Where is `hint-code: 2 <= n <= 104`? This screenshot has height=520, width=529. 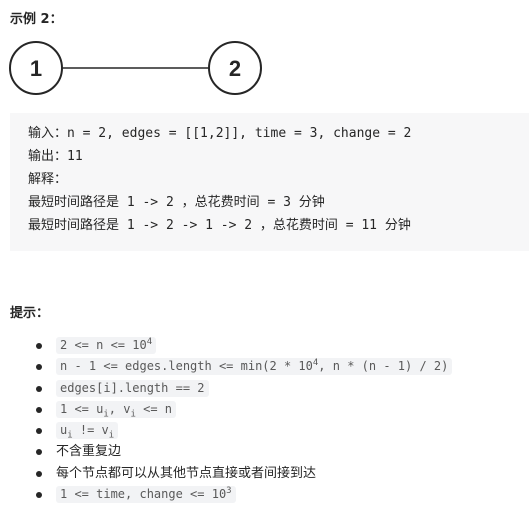
hint-code: 2 <= n <= 104 is located at coordinates (106, 345).